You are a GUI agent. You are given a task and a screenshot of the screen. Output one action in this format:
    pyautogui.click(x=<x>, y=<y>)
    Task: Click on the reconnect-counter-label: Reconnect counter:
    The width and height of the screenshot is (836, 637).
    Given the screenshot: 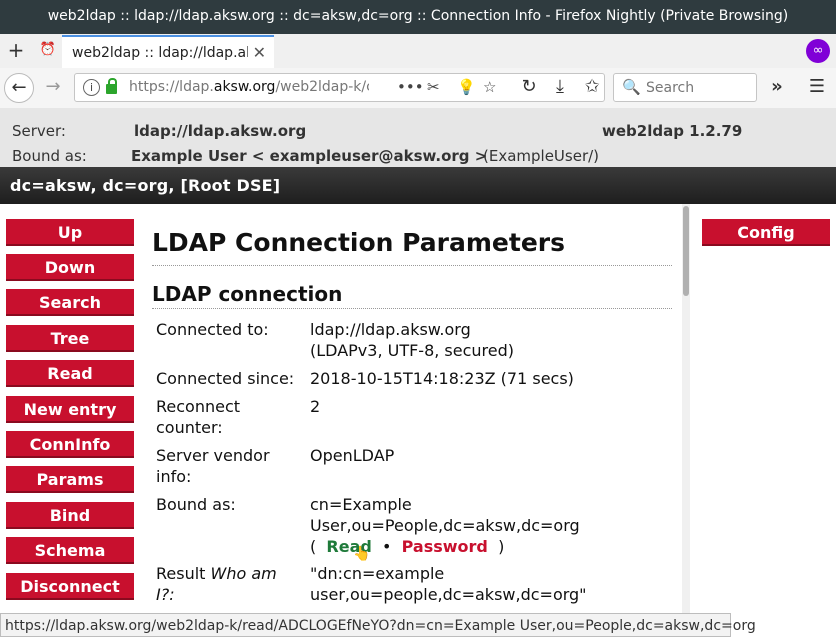 What is the action you would take?
    pyautogui.click(x=198, y=417)
    